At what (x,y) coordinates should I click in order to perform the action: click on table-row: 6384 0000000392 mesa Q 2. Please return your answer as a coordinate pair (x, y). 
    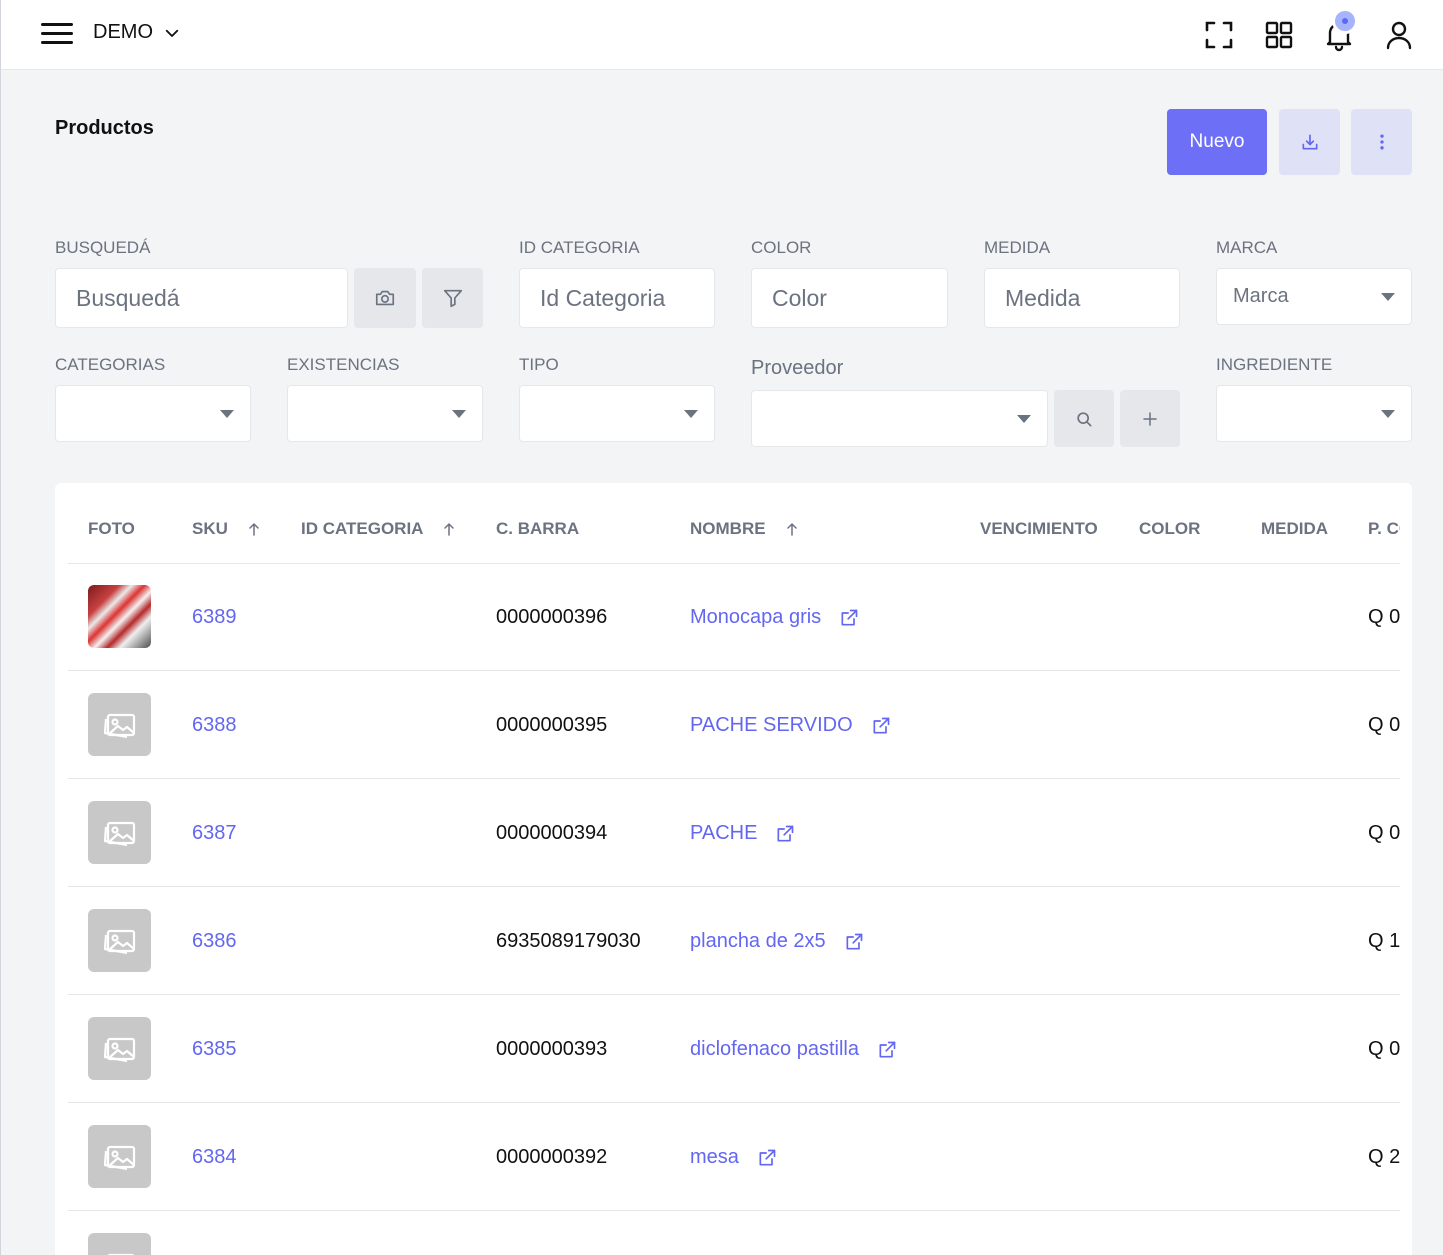
    Looking at the image, I should click on (733, 1157).